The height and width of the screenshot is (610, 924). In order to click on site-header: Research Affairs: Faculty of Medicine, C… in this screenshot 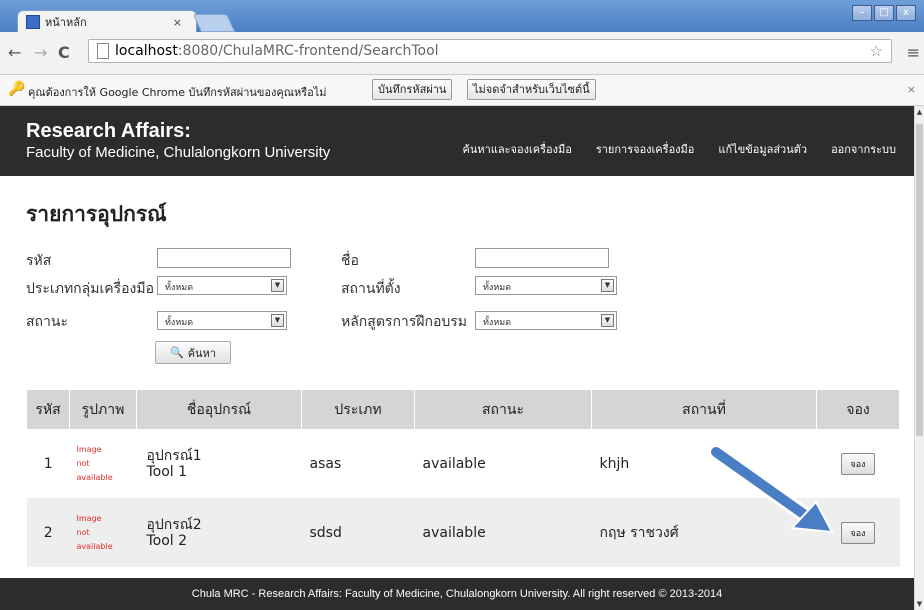, I will do `click(462, 141)`.